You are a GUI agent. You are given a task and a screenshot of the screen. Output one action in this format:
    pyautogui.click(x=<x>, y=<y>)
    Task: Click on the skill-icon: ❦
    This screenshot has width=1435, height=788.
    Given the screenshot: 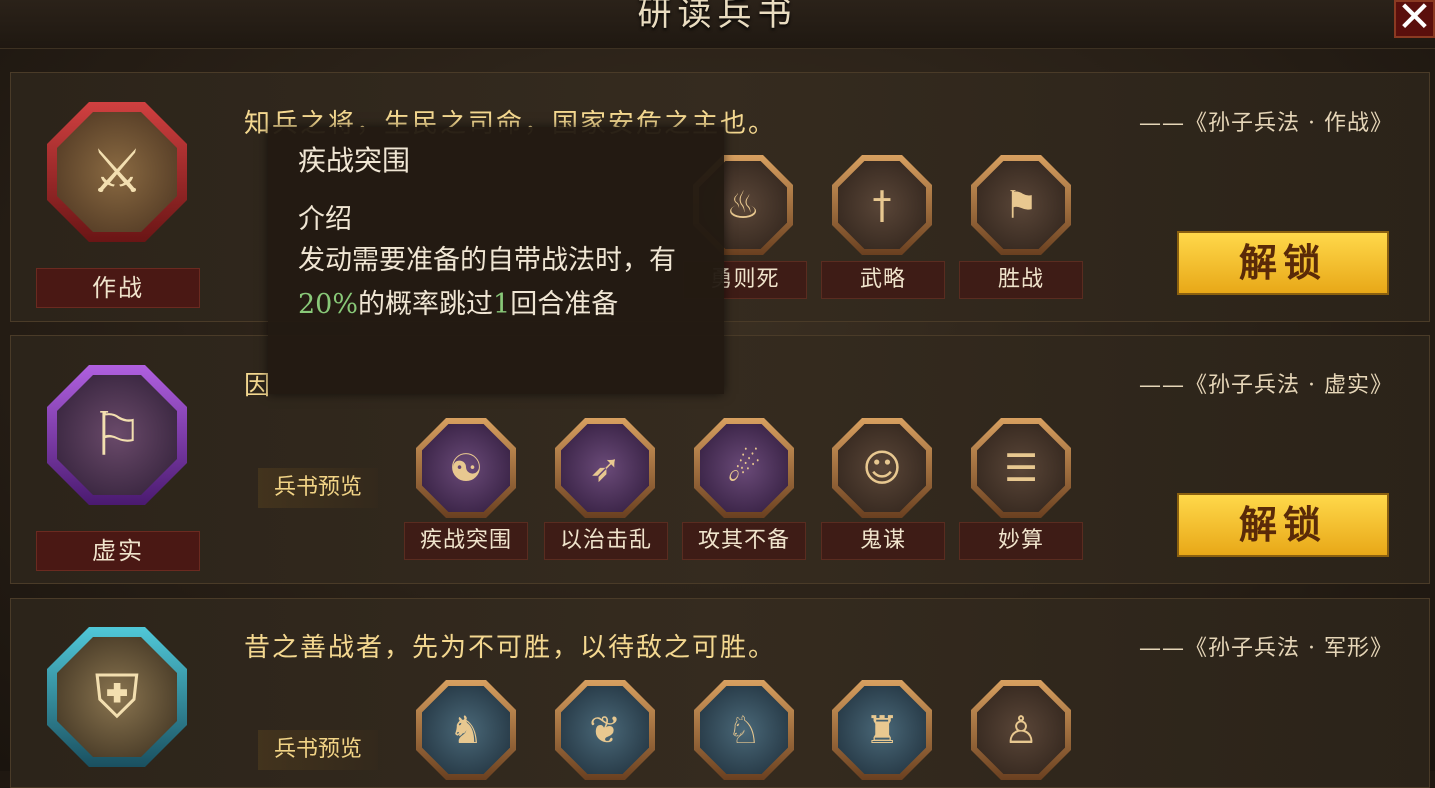 What is the action you would take?
    pyautogui.click(x=605, y=730)
    